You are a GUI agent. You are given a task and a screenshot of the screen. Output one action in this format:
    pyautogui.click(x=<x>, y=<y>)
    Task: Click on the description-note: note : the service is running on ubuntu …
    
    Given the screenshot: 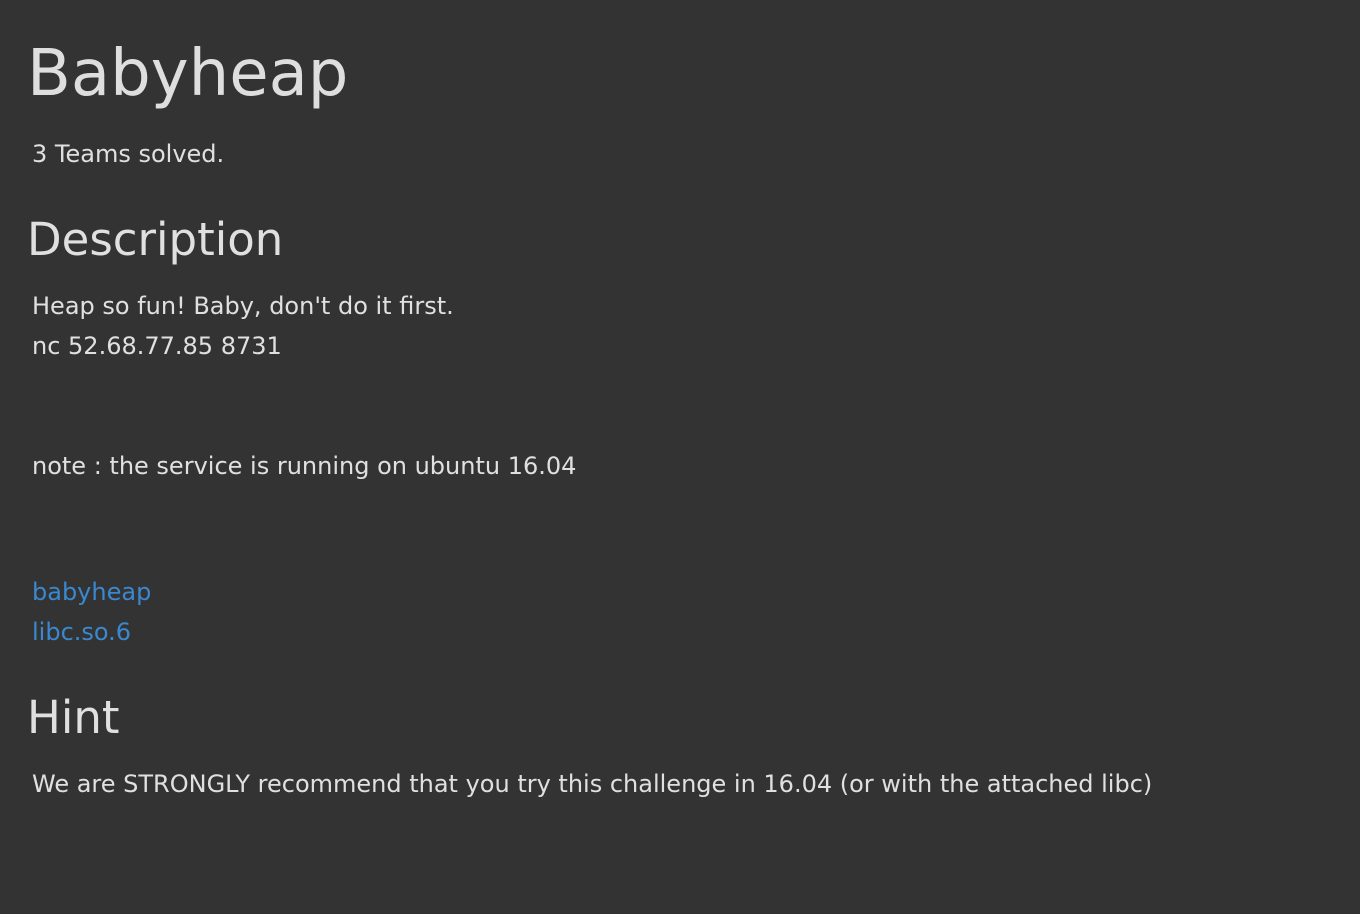 What is the action you would take?
    pyautogui.click(x=304, y=466)
    